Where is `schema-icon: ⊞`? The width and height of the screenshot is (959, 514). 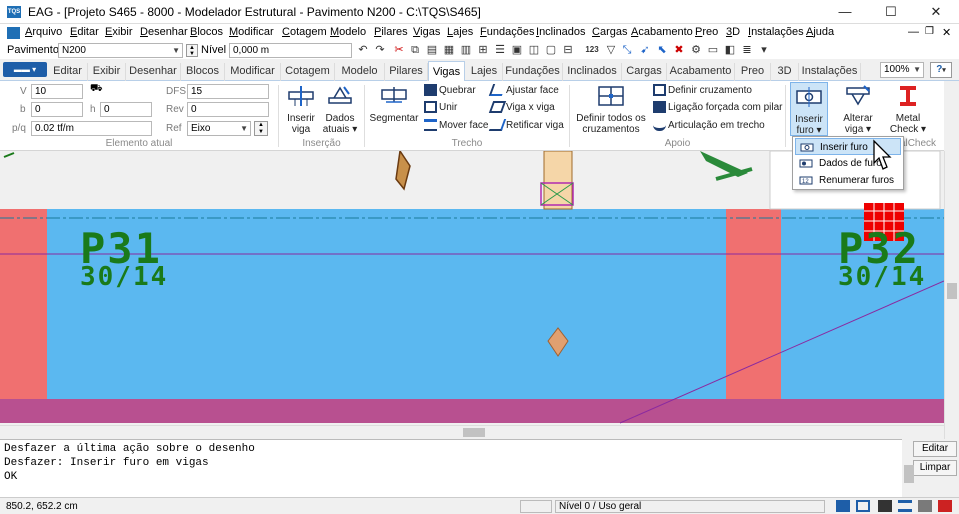
schema-icon: ⊞ is located at coordinates (483, 50).